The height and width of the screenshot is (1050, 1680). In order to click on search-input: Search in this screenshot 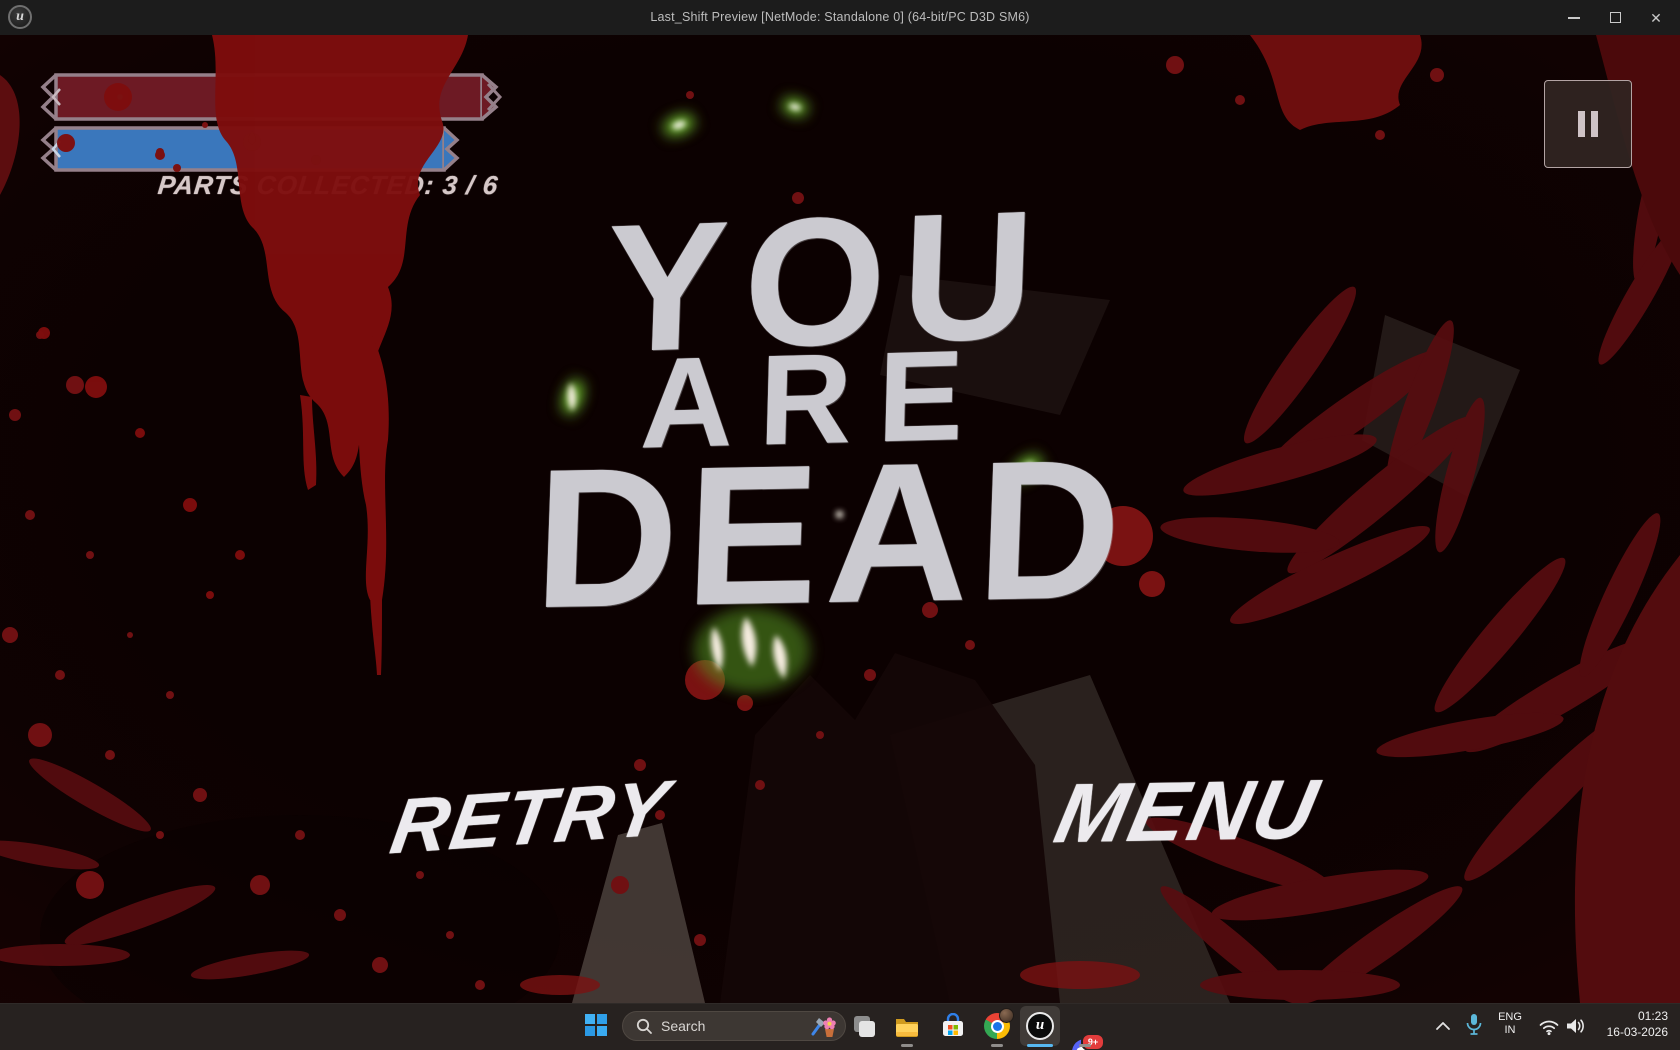, I will do `click(734, 1026)`.